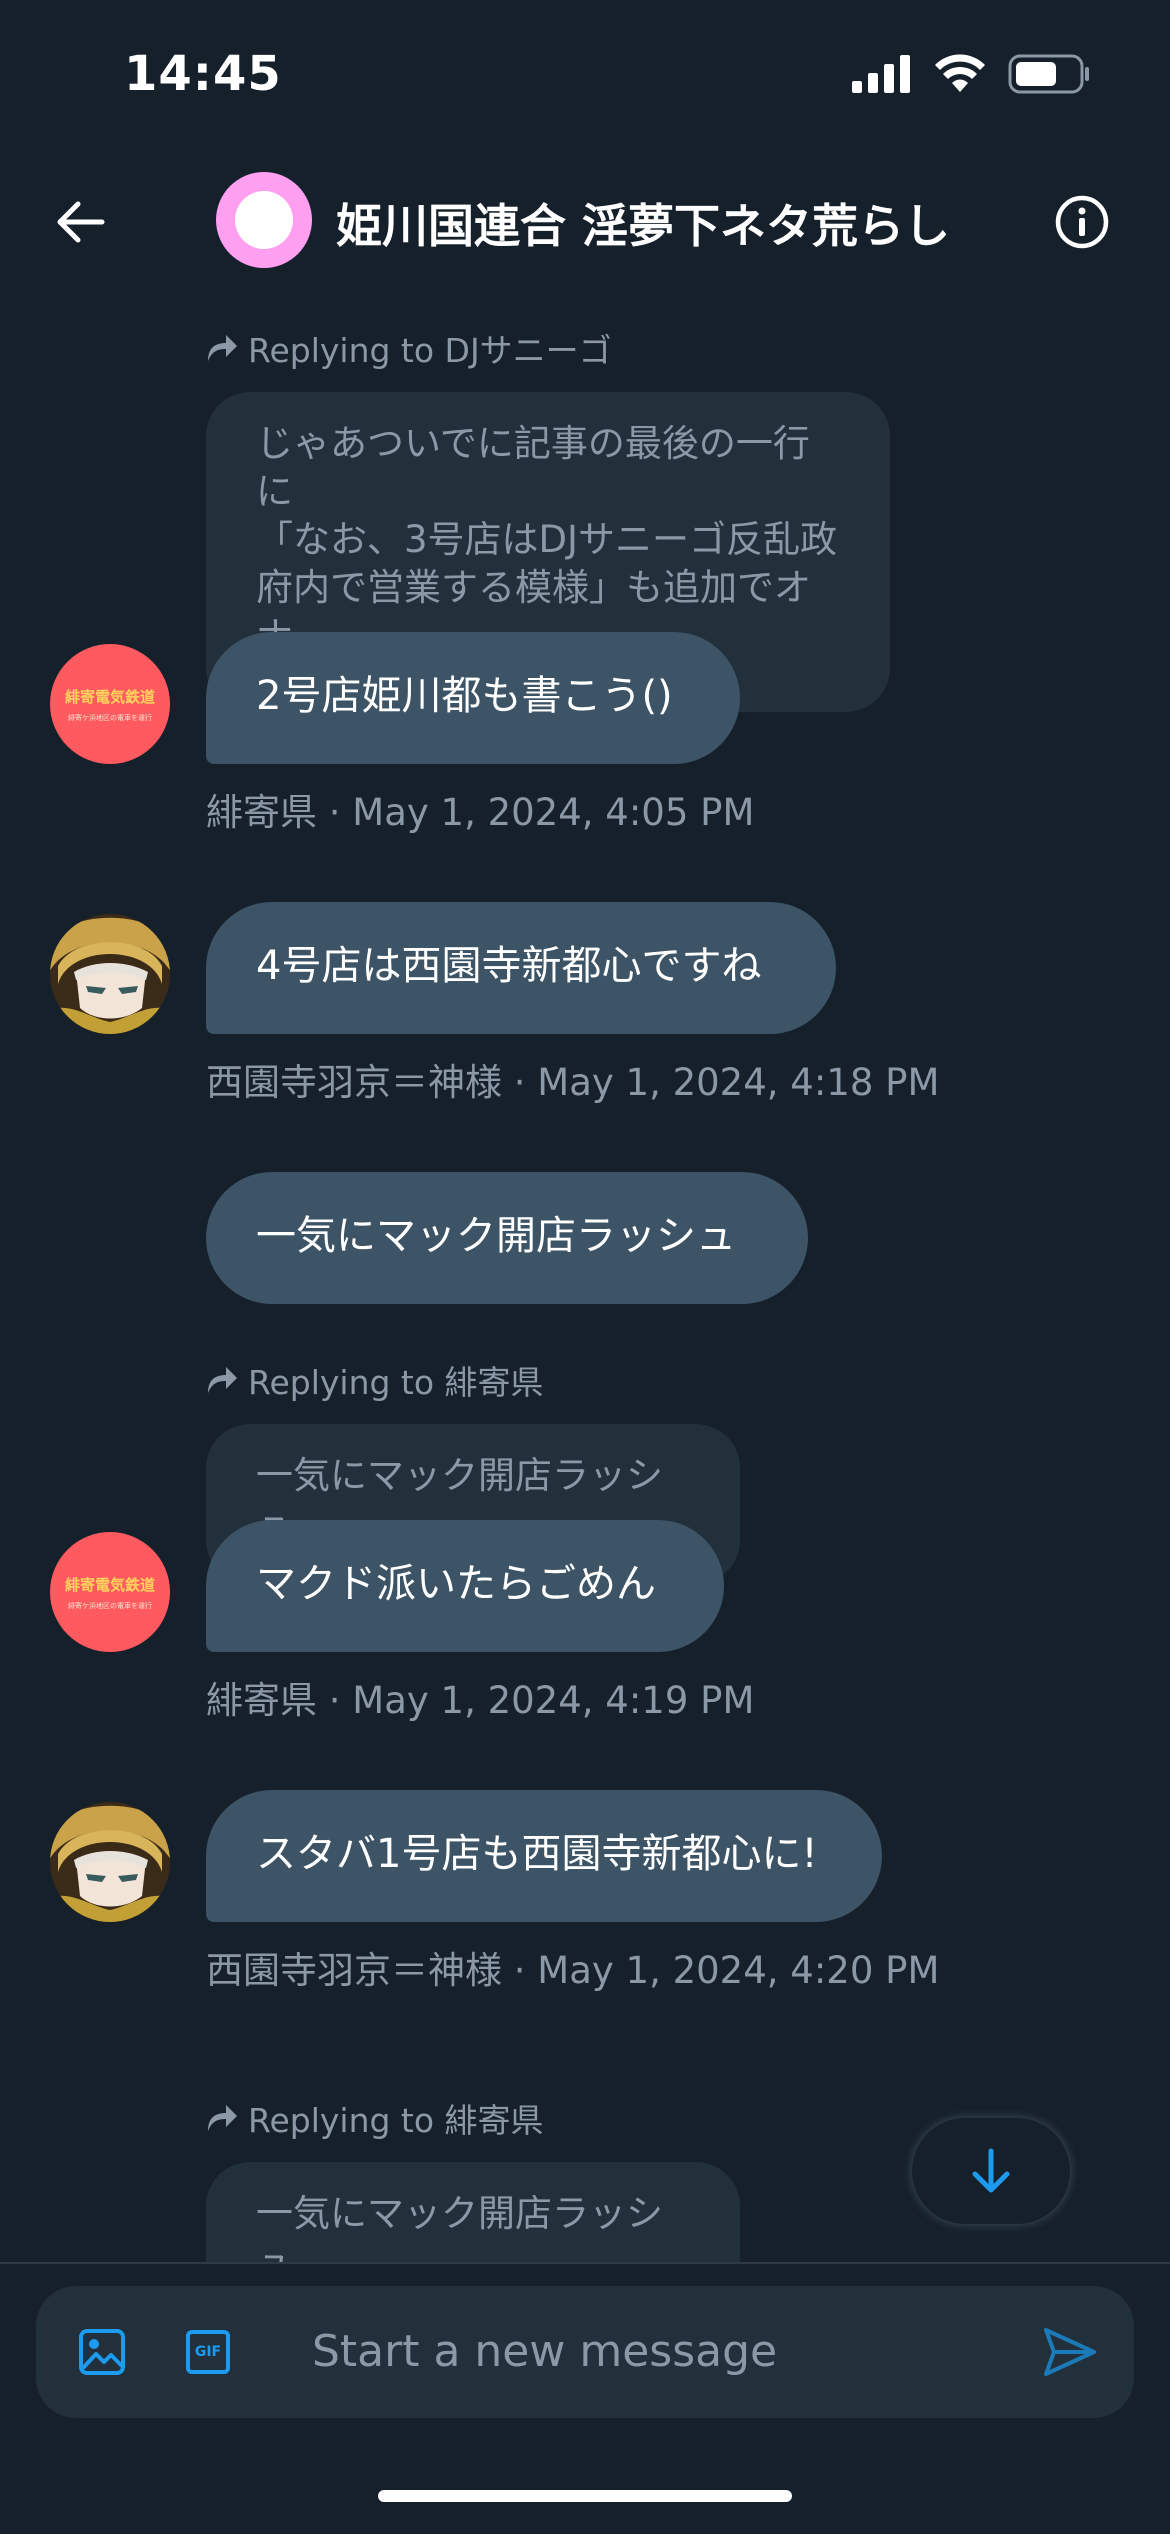  Describe the element at coordinates (533, 467) in the screenshot. I see `quoted-line: じゃあついでに記事の最後の一行に` at that location.